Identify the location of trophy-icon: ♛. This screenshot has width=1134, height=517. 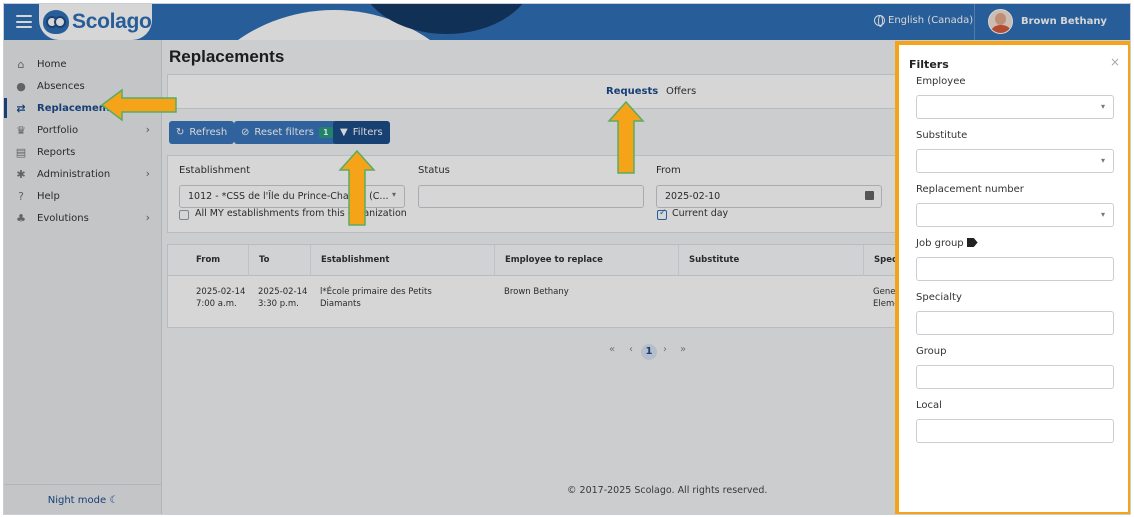
(21, 130).